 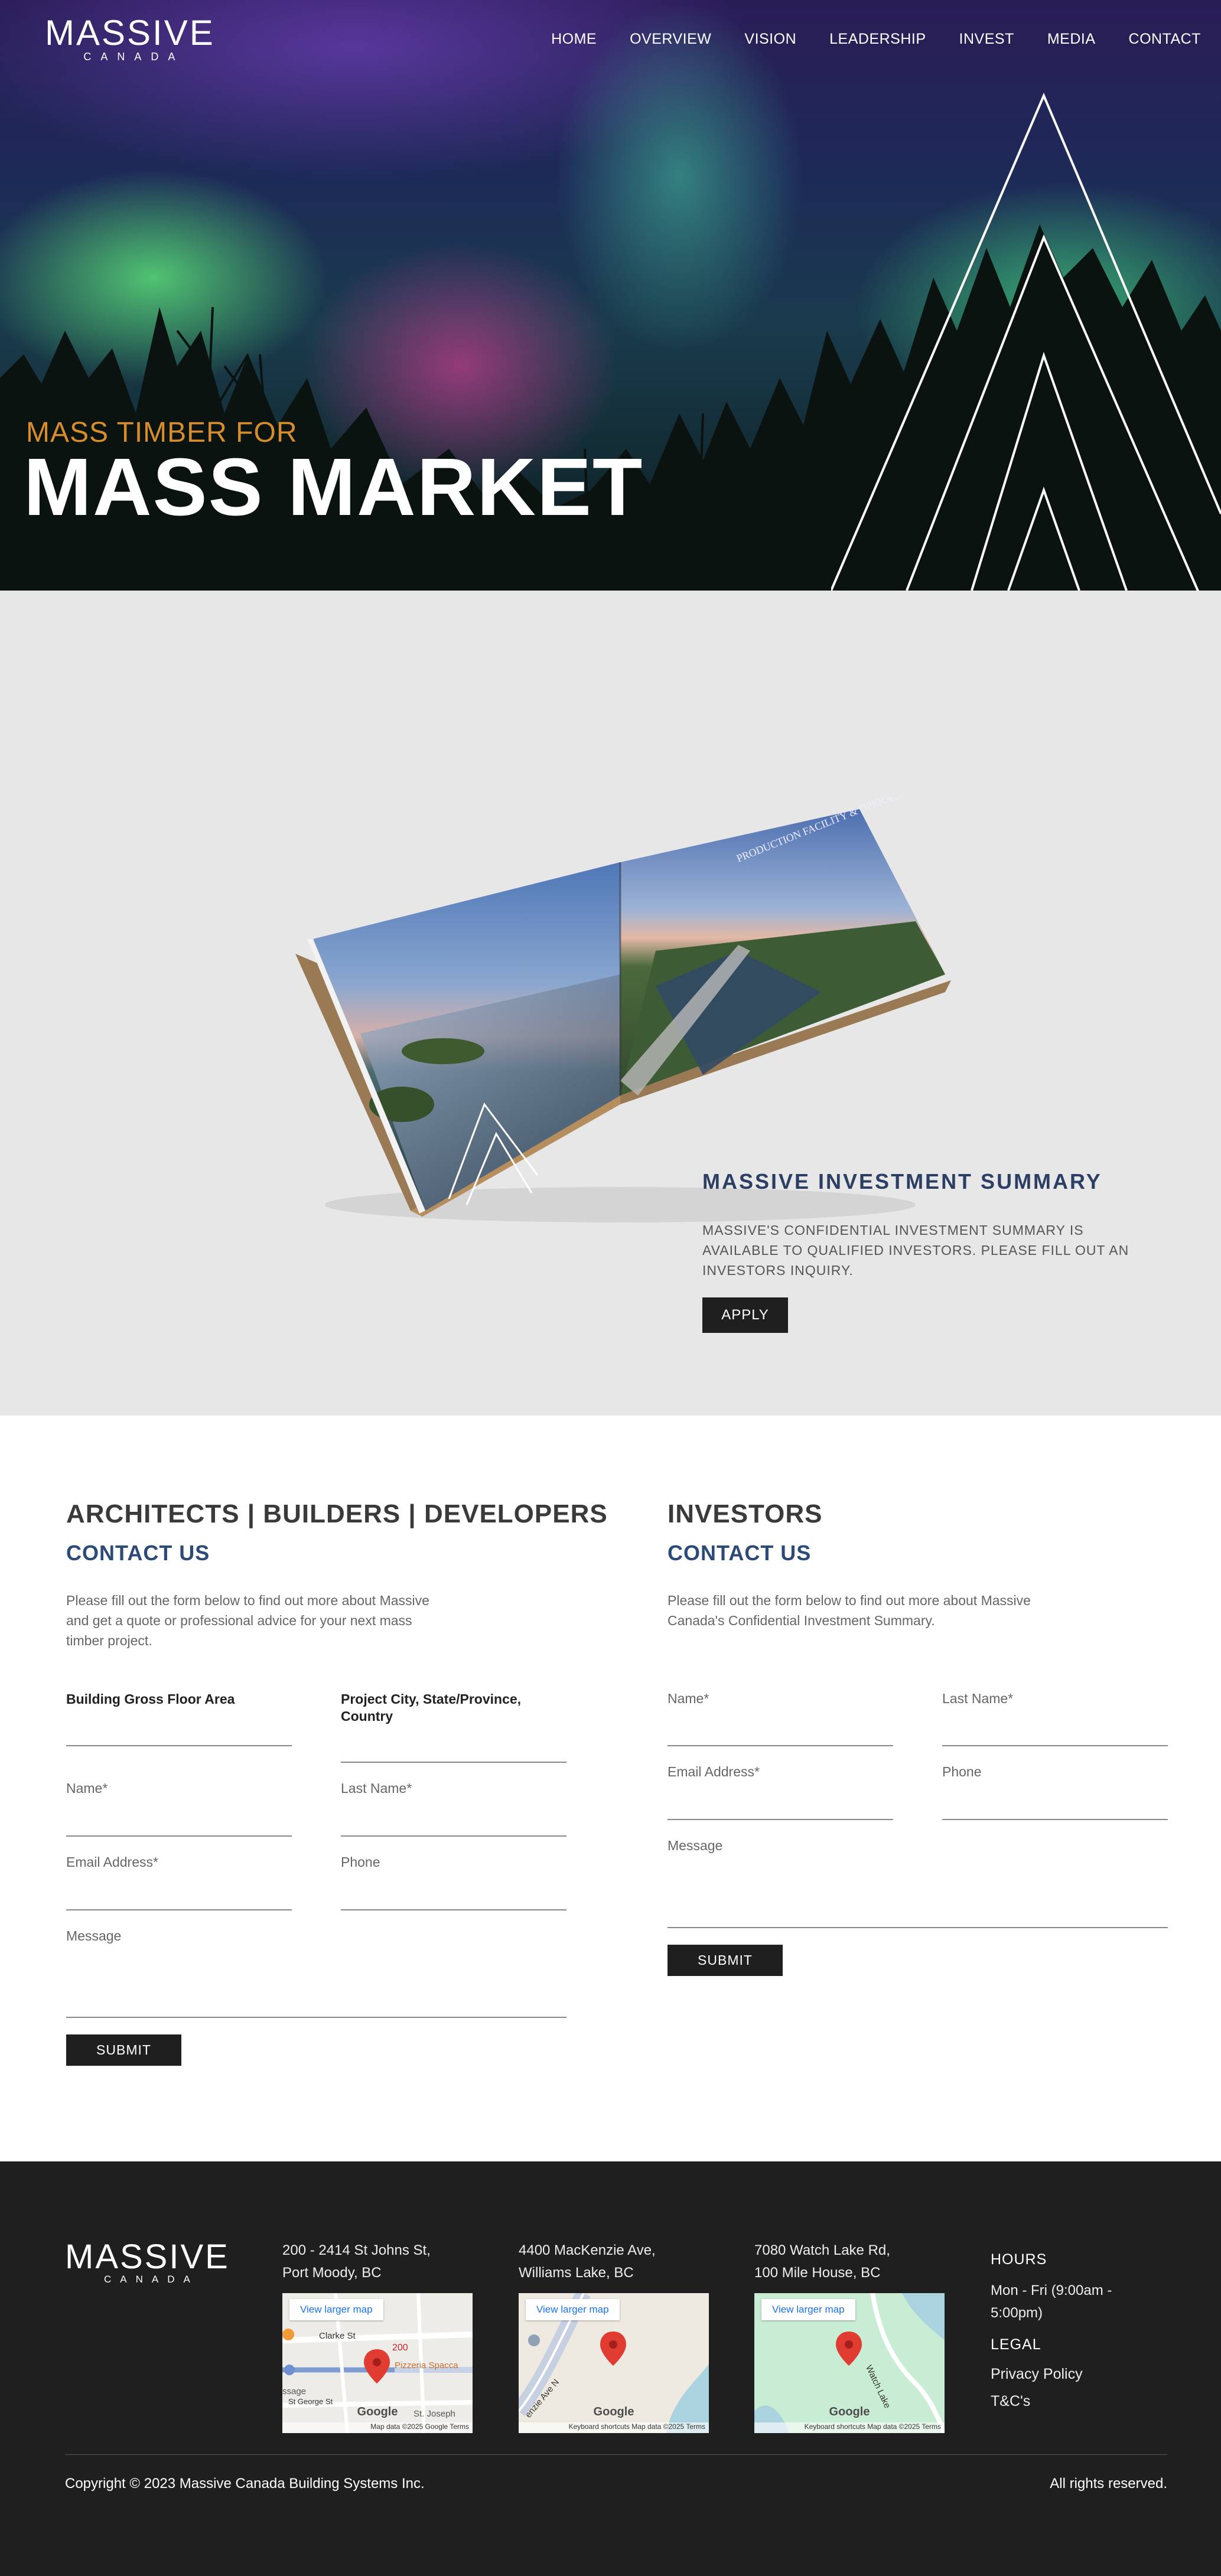 I want to click on location-3-line2: 100 Mile House, BC, so click(x=817, y=2273).